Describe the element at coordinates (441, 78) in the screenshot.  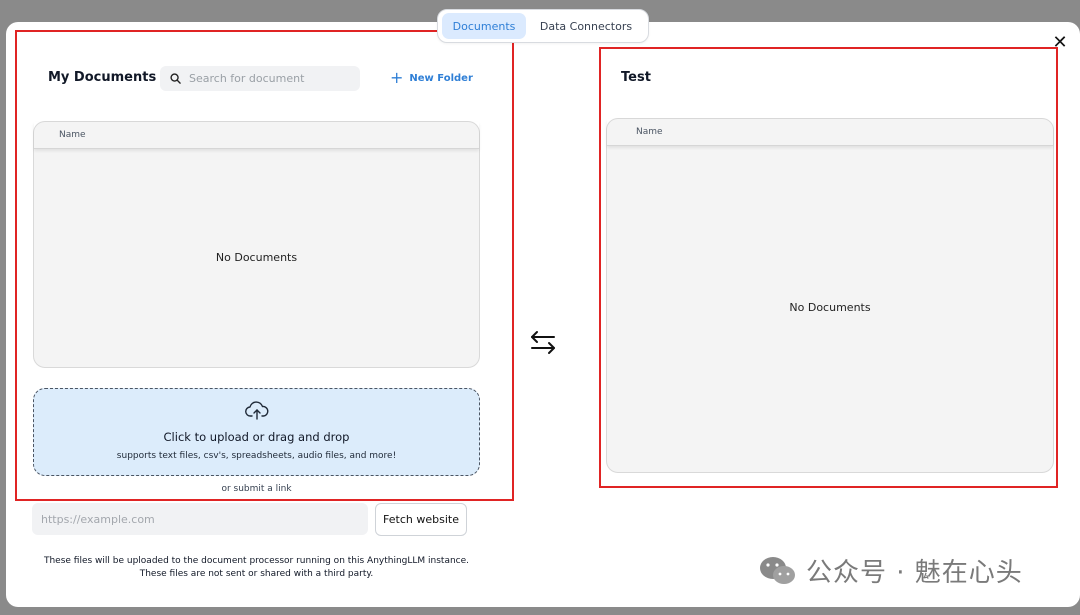
I see `new-folder-label: New Folder` at that location.